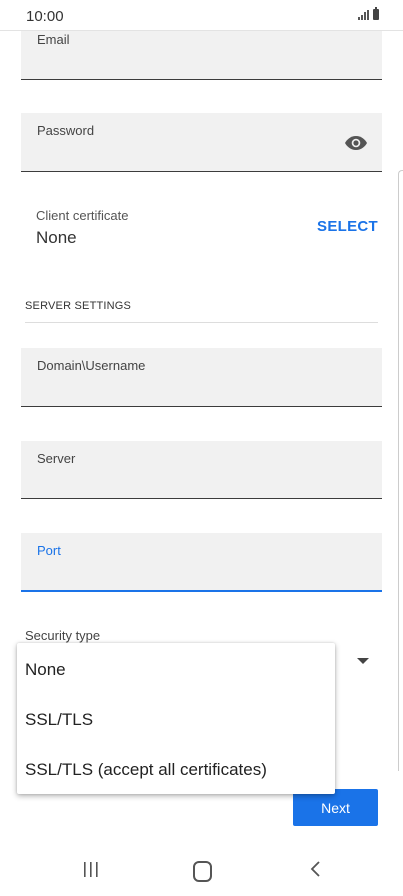 Image resolution: width=403 pixels, height=896 pixels. I want to click on domain-username-field: Domain\Username, so click(201, 377).